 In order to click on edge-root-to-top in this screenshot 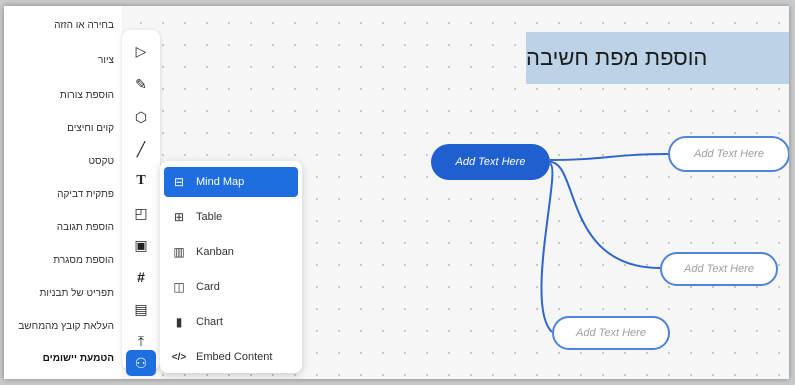, I will do `click(609, 157)`.